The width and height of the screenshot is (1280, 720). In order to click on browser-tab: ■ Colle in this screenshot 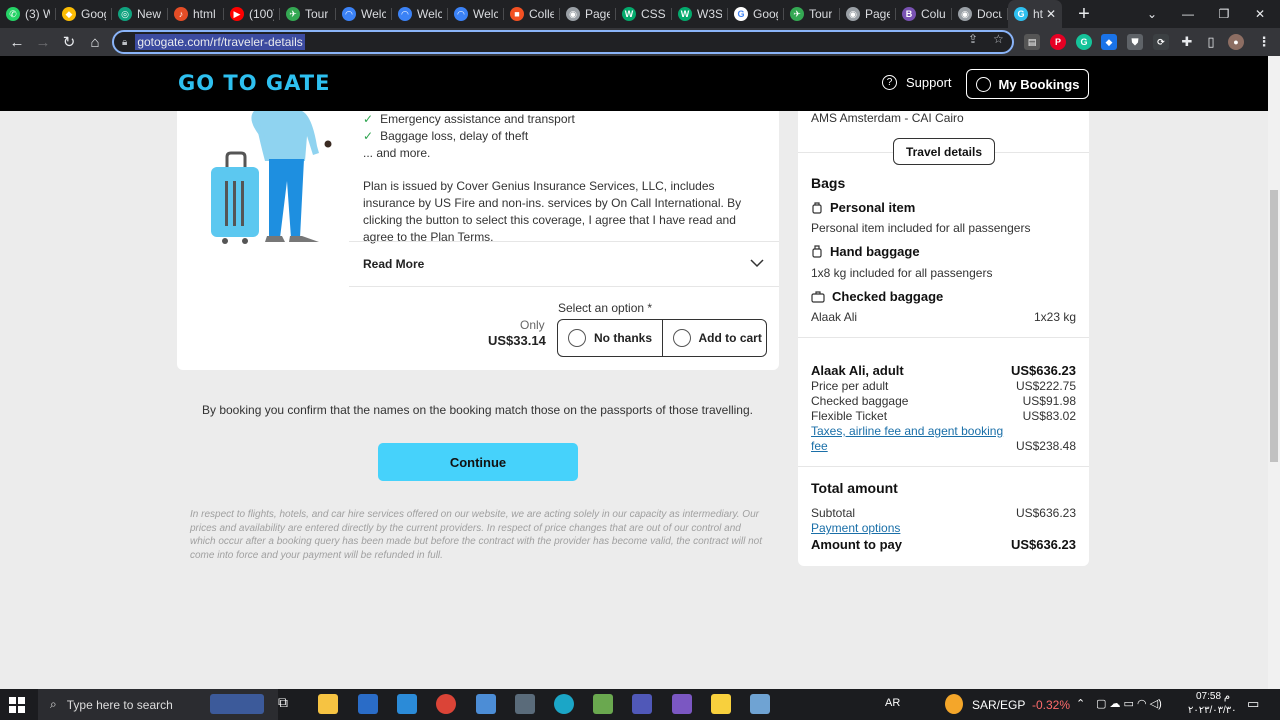, I will do `click(532, 14)`.